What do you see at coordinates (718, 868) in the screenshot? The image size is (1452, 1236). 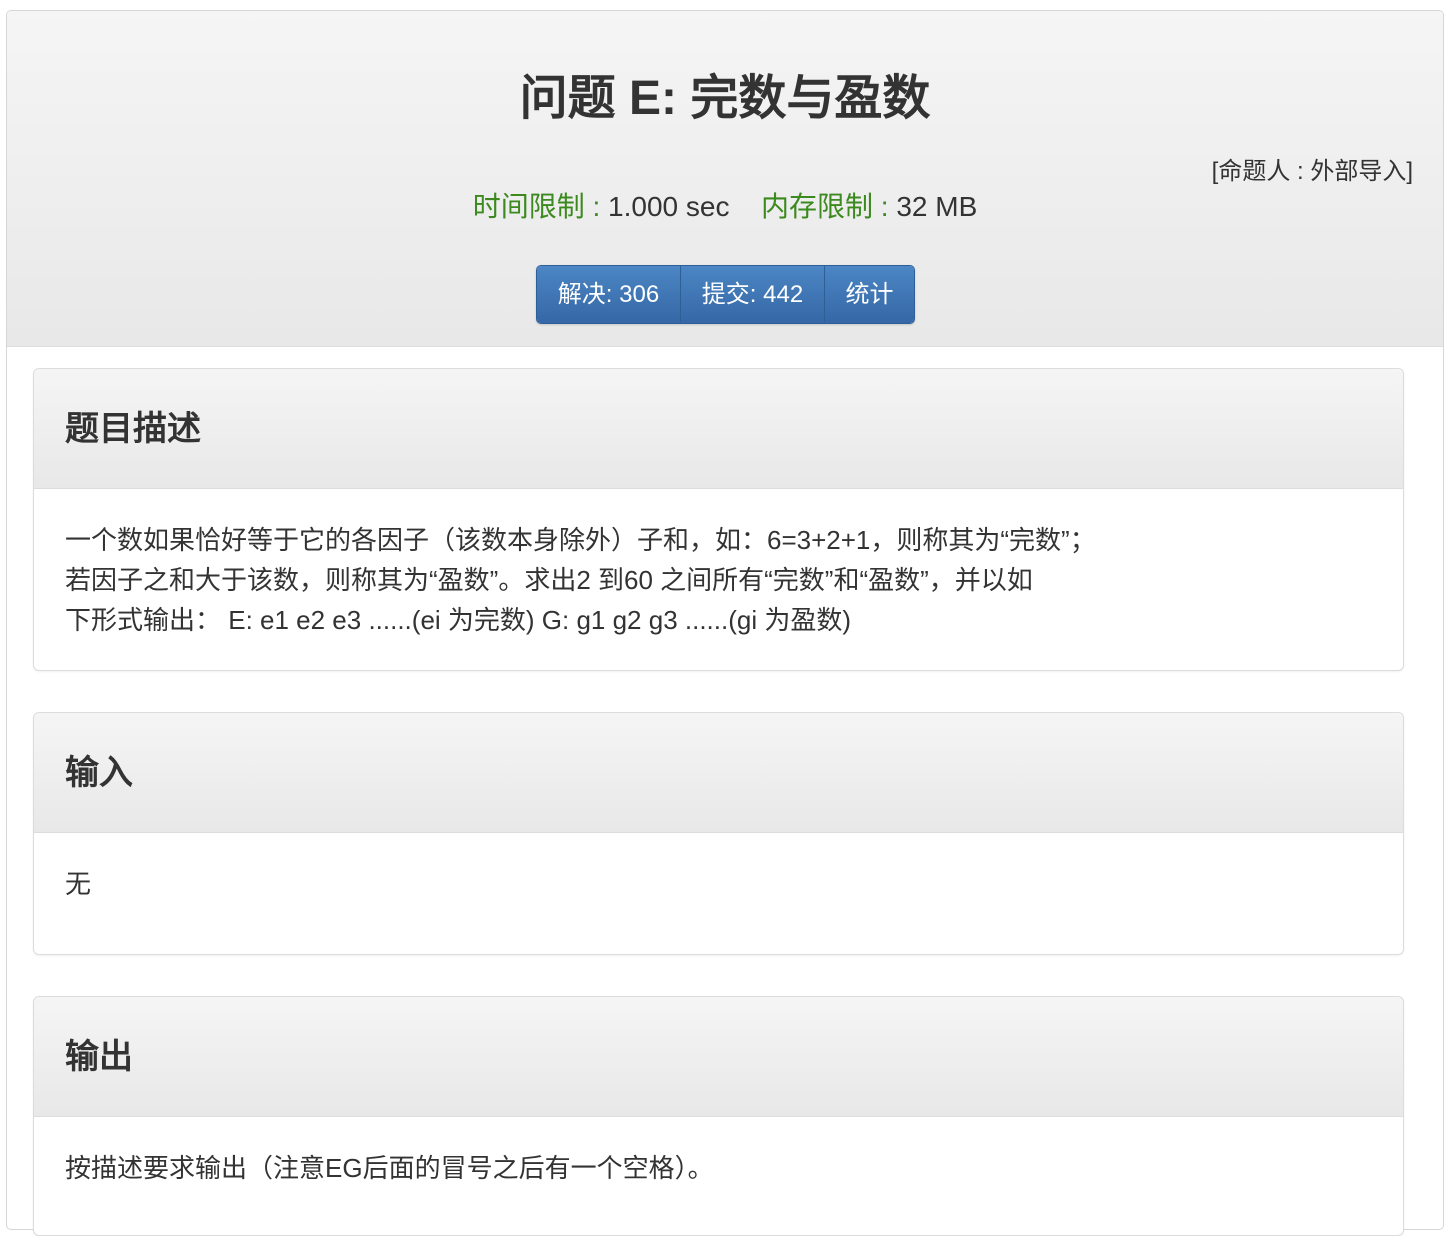 I see `input-body: 无` at bounding box center [718, 868].